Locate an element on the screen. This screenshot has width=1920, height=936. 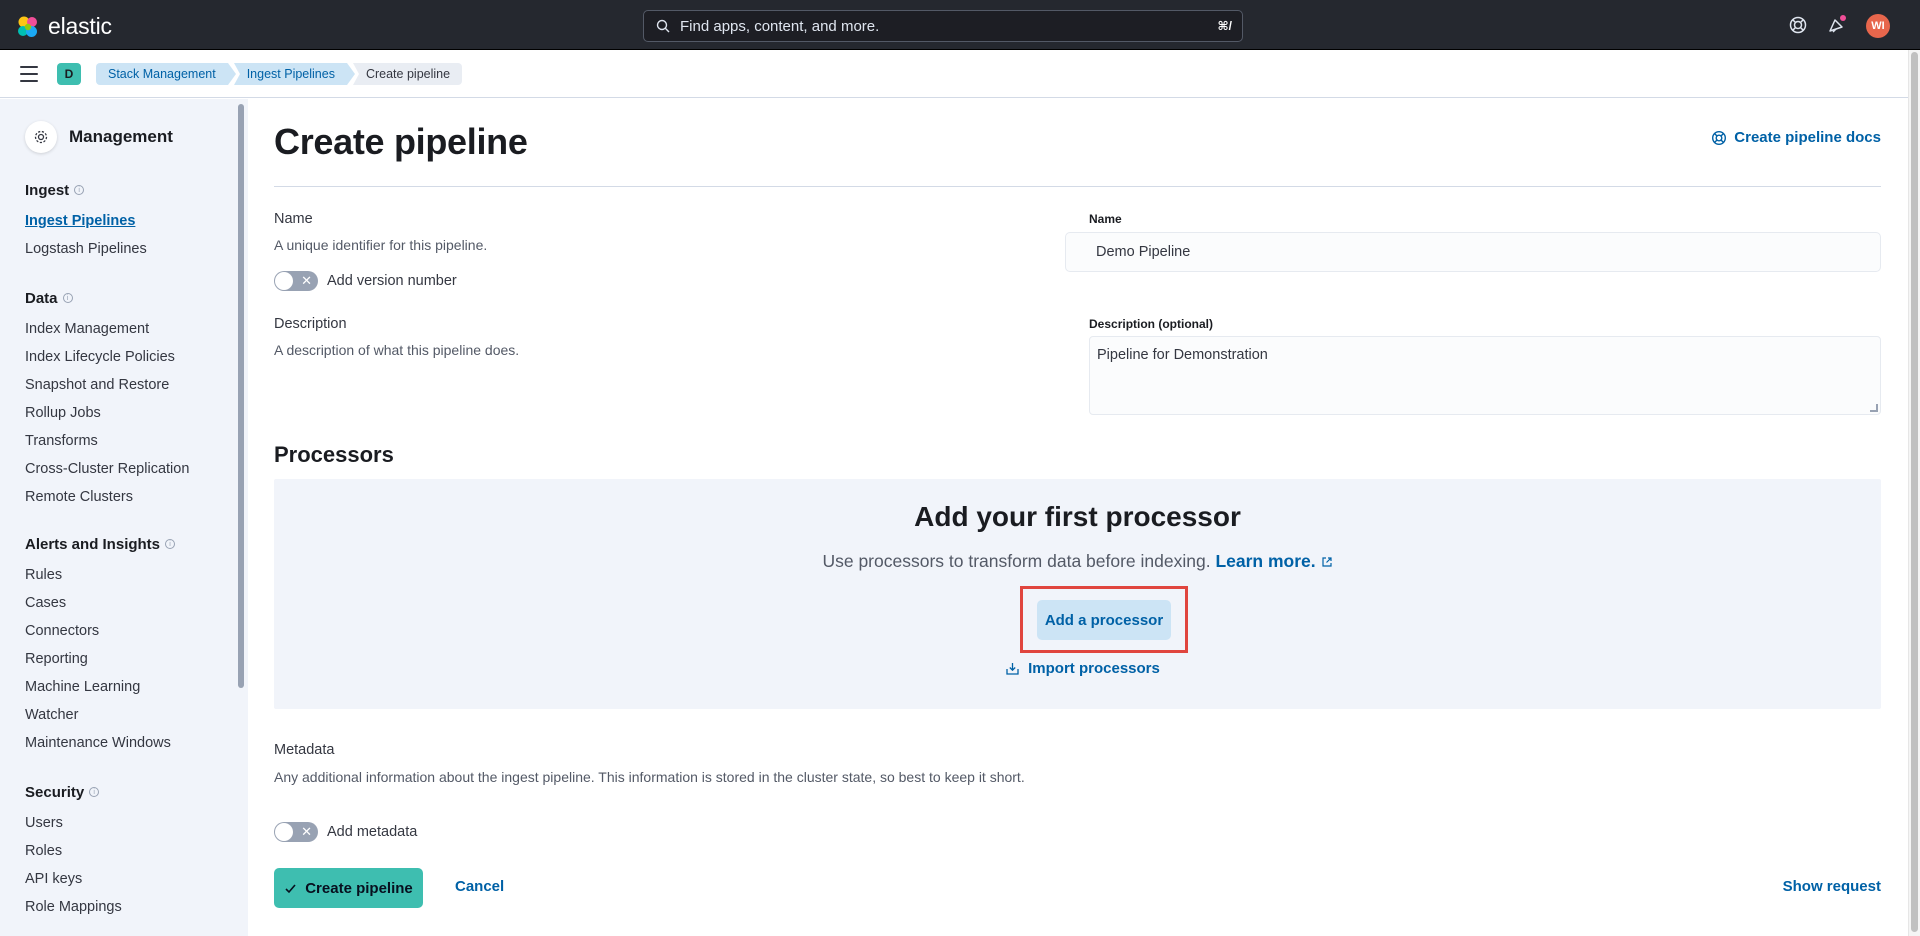
import-processors-label: Import processors is located at coordinates (1094, 668).